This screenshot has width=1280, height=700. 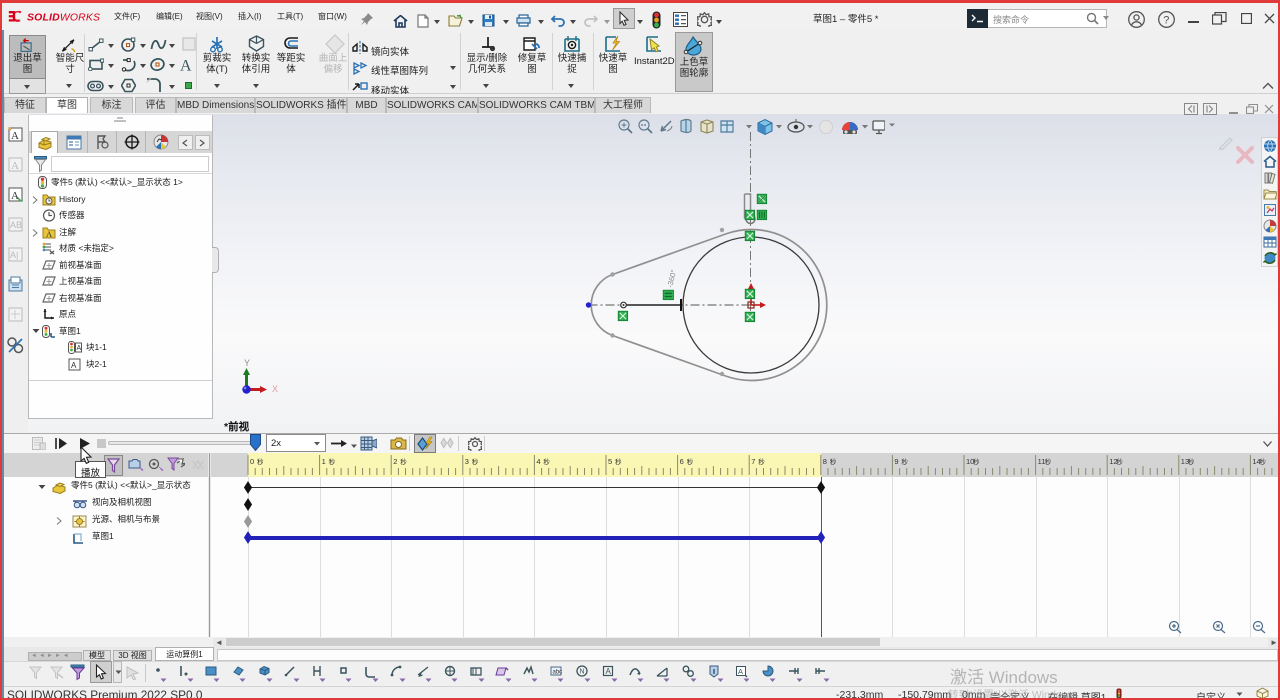 What do you see at coordinates (582, 672) in the screenshot?
I see `svg-text: N` at bounding box center [582, 672].